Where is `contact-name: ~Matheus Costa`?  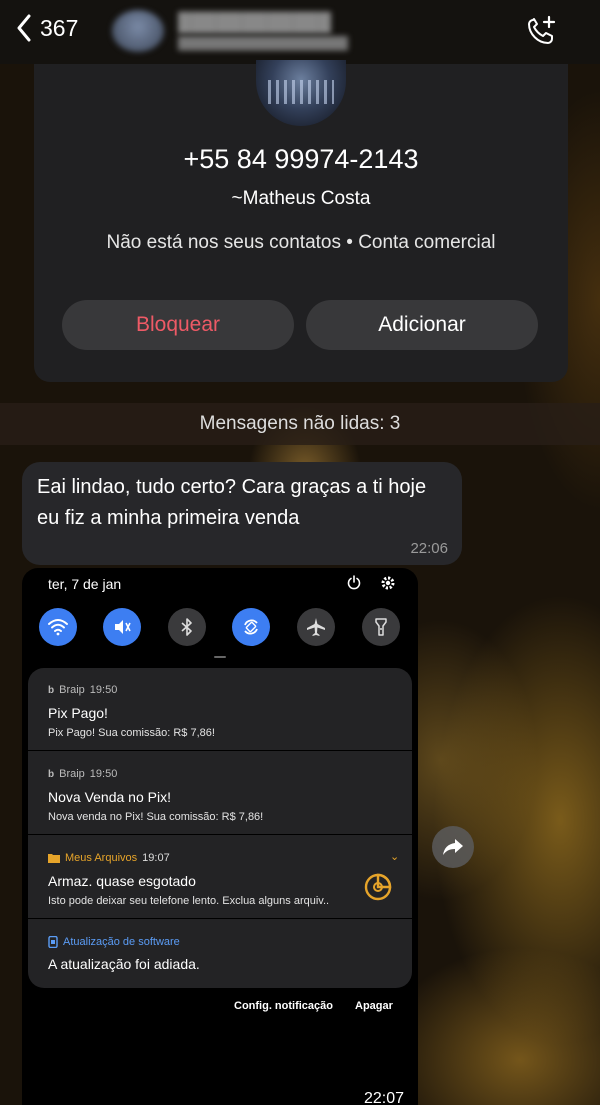
contact-name: ~Matheus Costa is located at coordinates (301, 198).